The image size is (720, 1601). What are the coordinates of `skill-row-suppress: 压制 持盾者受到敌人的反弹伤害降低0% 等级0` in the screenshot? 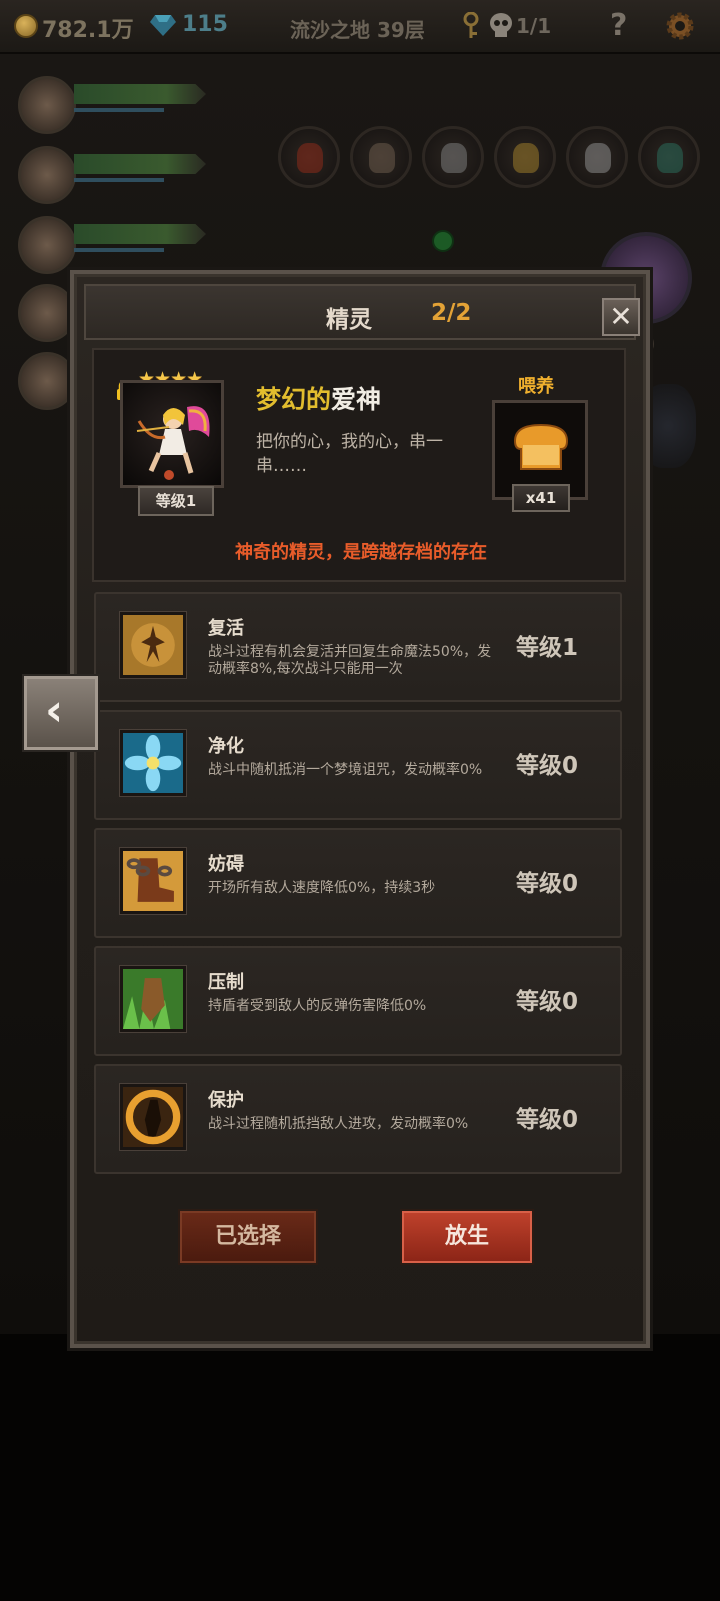 It's located at (358, 1001).